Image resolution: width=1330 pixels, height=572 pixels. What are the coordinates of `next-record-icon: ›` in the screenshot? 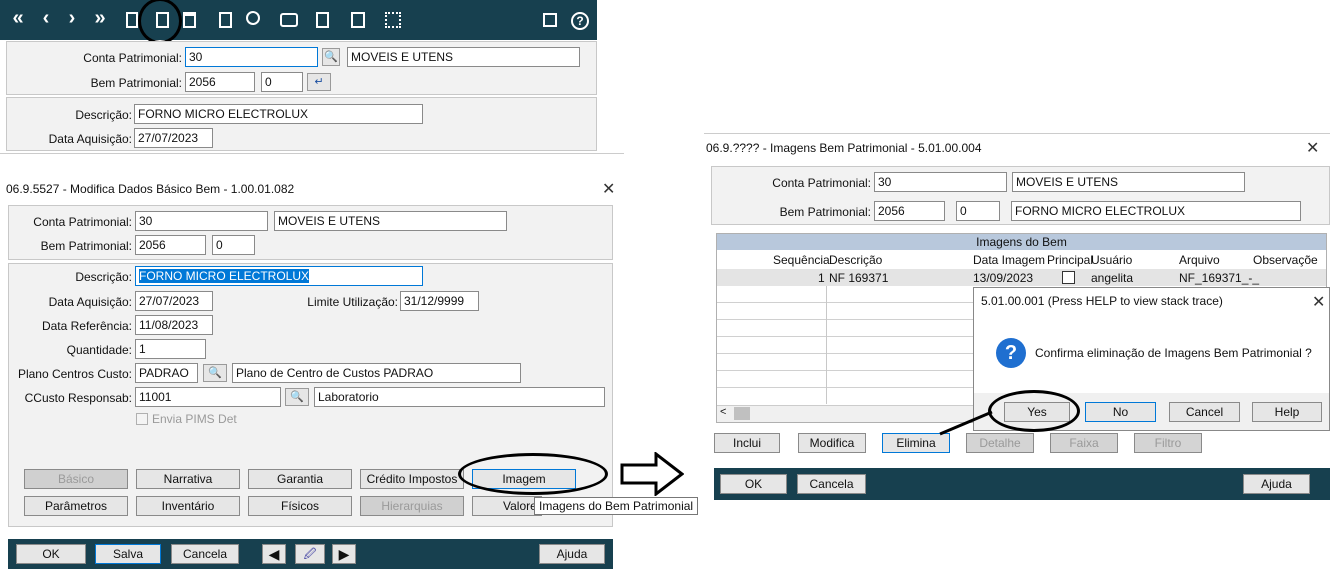 It's located at (72, 18).